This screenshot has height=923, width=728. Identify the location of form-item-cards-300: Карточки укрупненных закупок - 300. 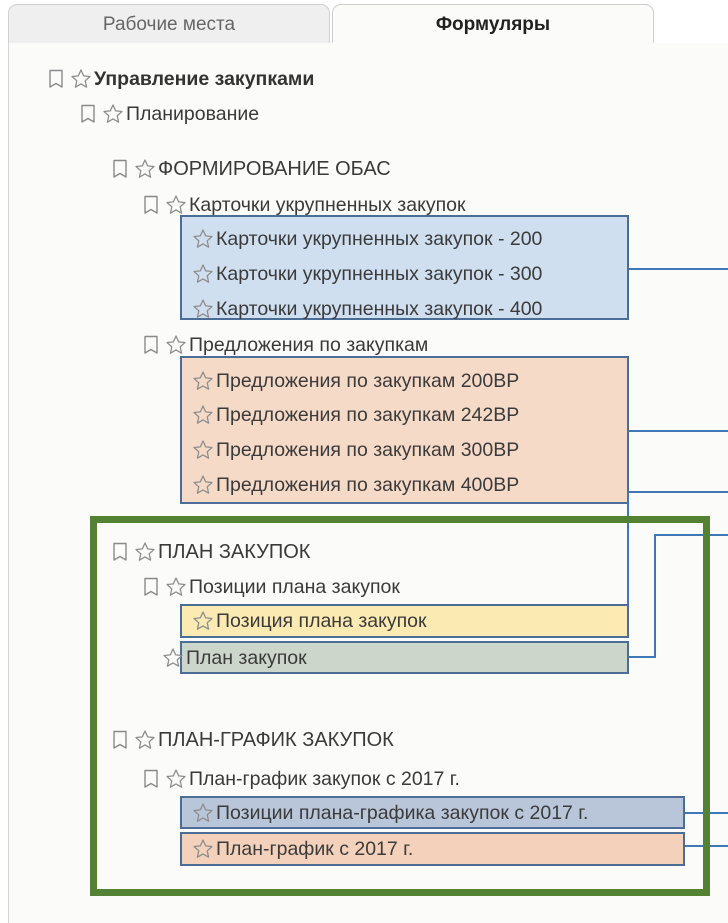
(367, 274).